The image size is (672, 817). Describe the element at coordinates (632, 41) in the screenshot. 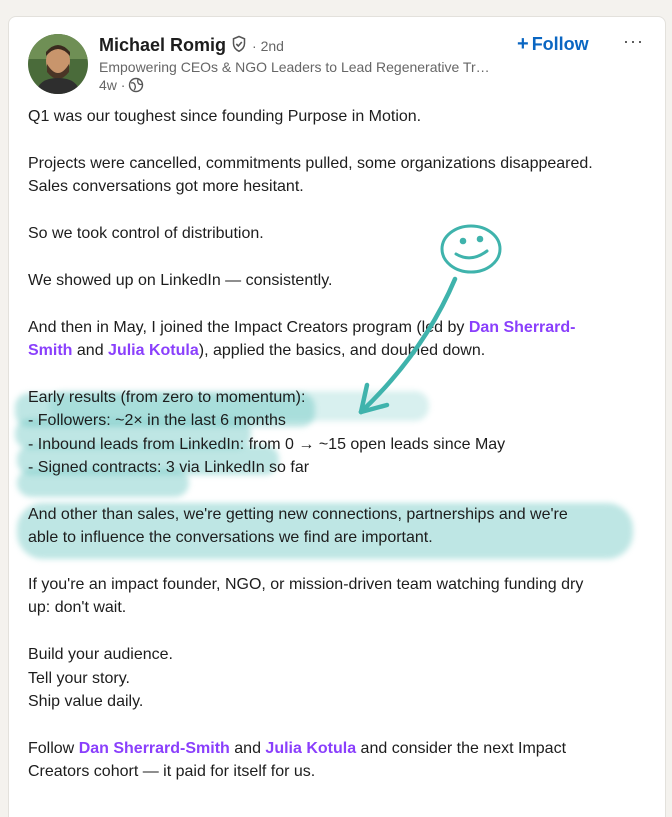

I see `more-options-button: ···` at that location.